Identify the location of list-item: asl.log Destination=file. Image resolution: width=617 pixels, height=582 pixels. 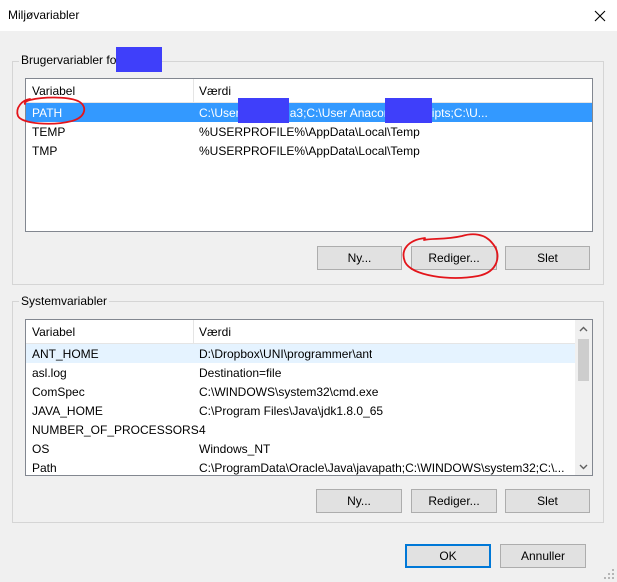
(300, 372).